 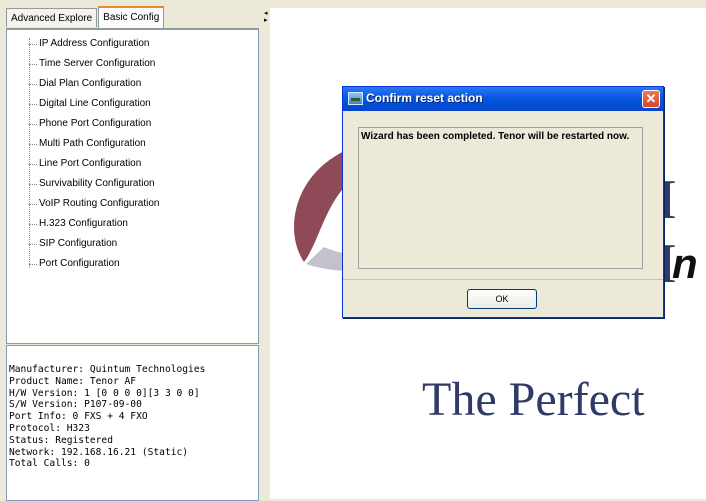 What do you see at coordinates (78, 417) in the screenshot?
I see `info-port-info: Port Info: 0 FXS + 4 FXO` at bounding box center [78, 417].